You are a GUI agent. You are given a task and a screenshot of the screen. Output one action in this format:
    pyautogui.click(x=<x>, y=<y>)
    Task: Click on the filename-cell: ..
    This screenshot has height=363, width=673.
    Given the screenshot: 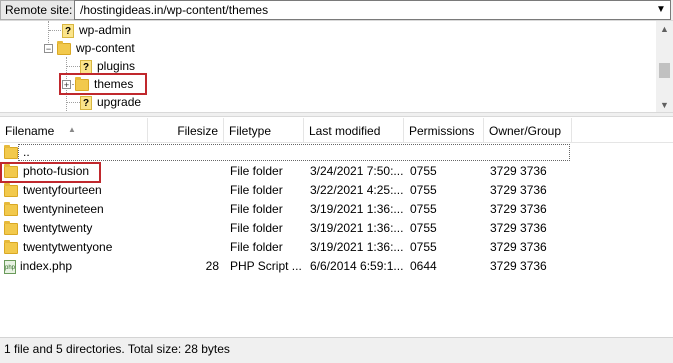 What is the action you would take?
    pyautogui.click(x=17, y=152)
    